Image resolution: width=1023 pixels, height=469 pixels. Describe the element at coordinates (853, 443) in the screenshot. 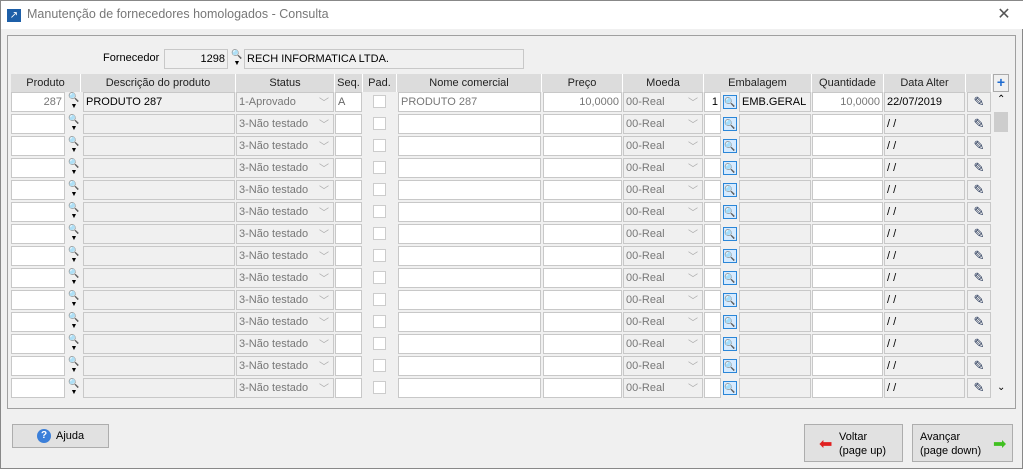

I see `back-button: ⬅ Voltar (page up)` at that location.